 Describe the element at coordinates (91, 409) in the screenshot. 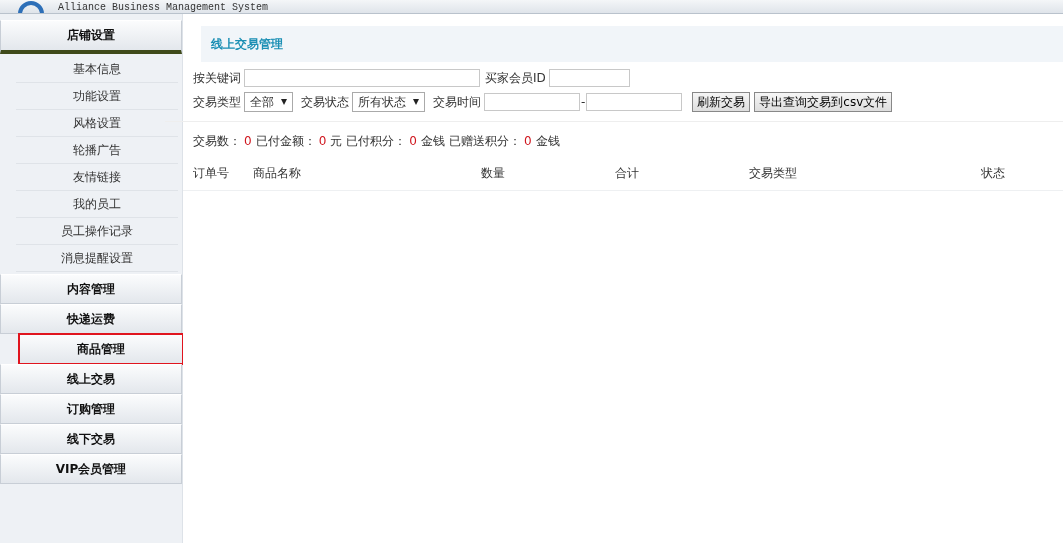

I see `sidebar-section: 订购管理` at that location.